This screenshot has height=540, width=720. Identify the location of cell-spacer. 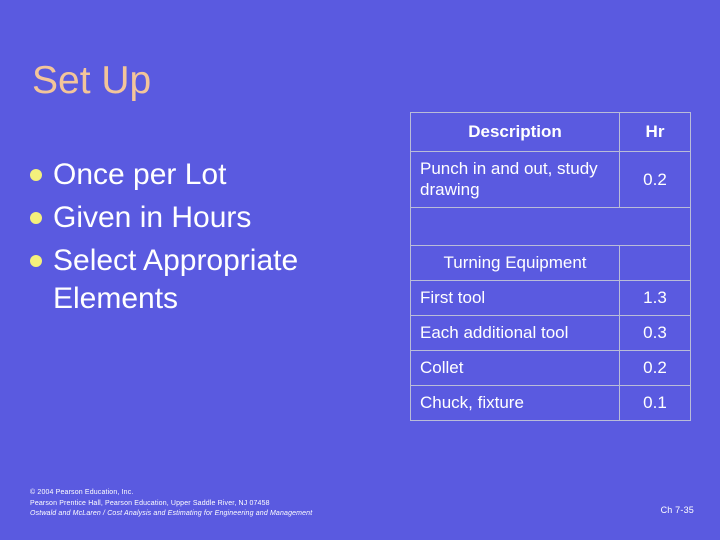
(550, 226).